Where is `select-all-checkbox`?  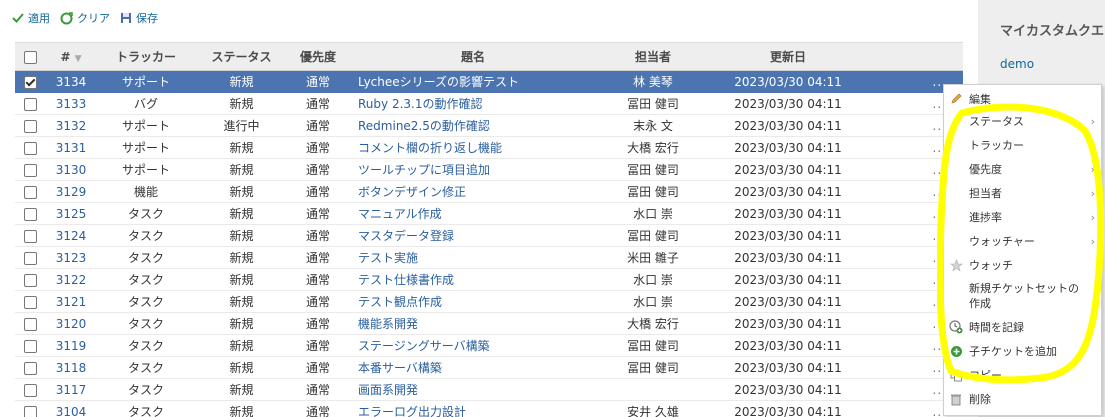
select-all-checkbox is located at coordinates (30, 57).